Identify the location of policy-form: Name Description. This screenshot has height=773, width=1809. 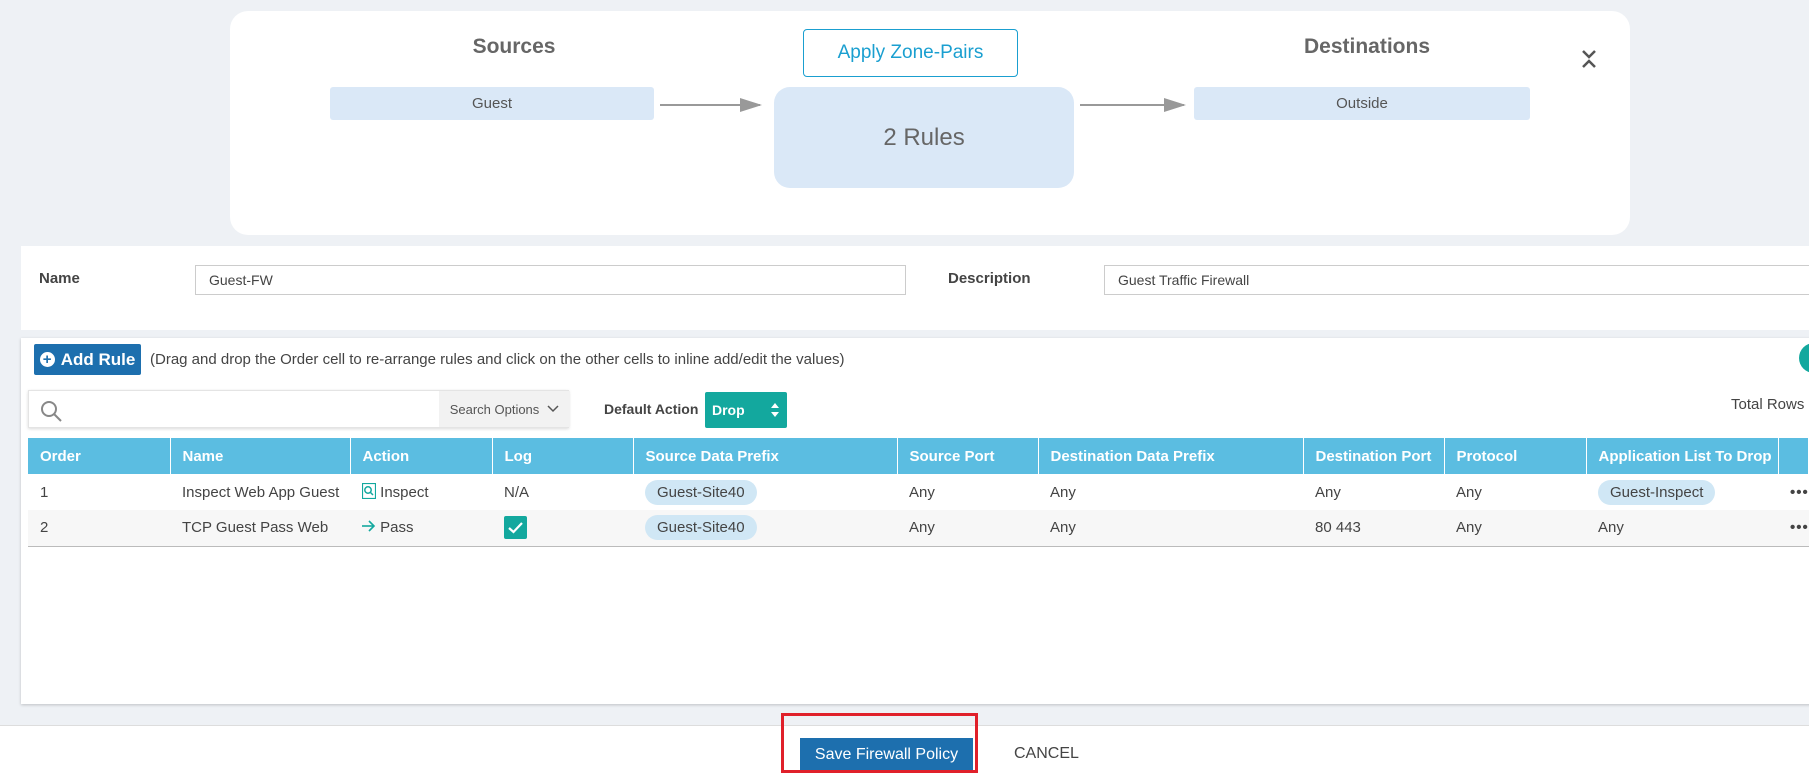
(915, 288).